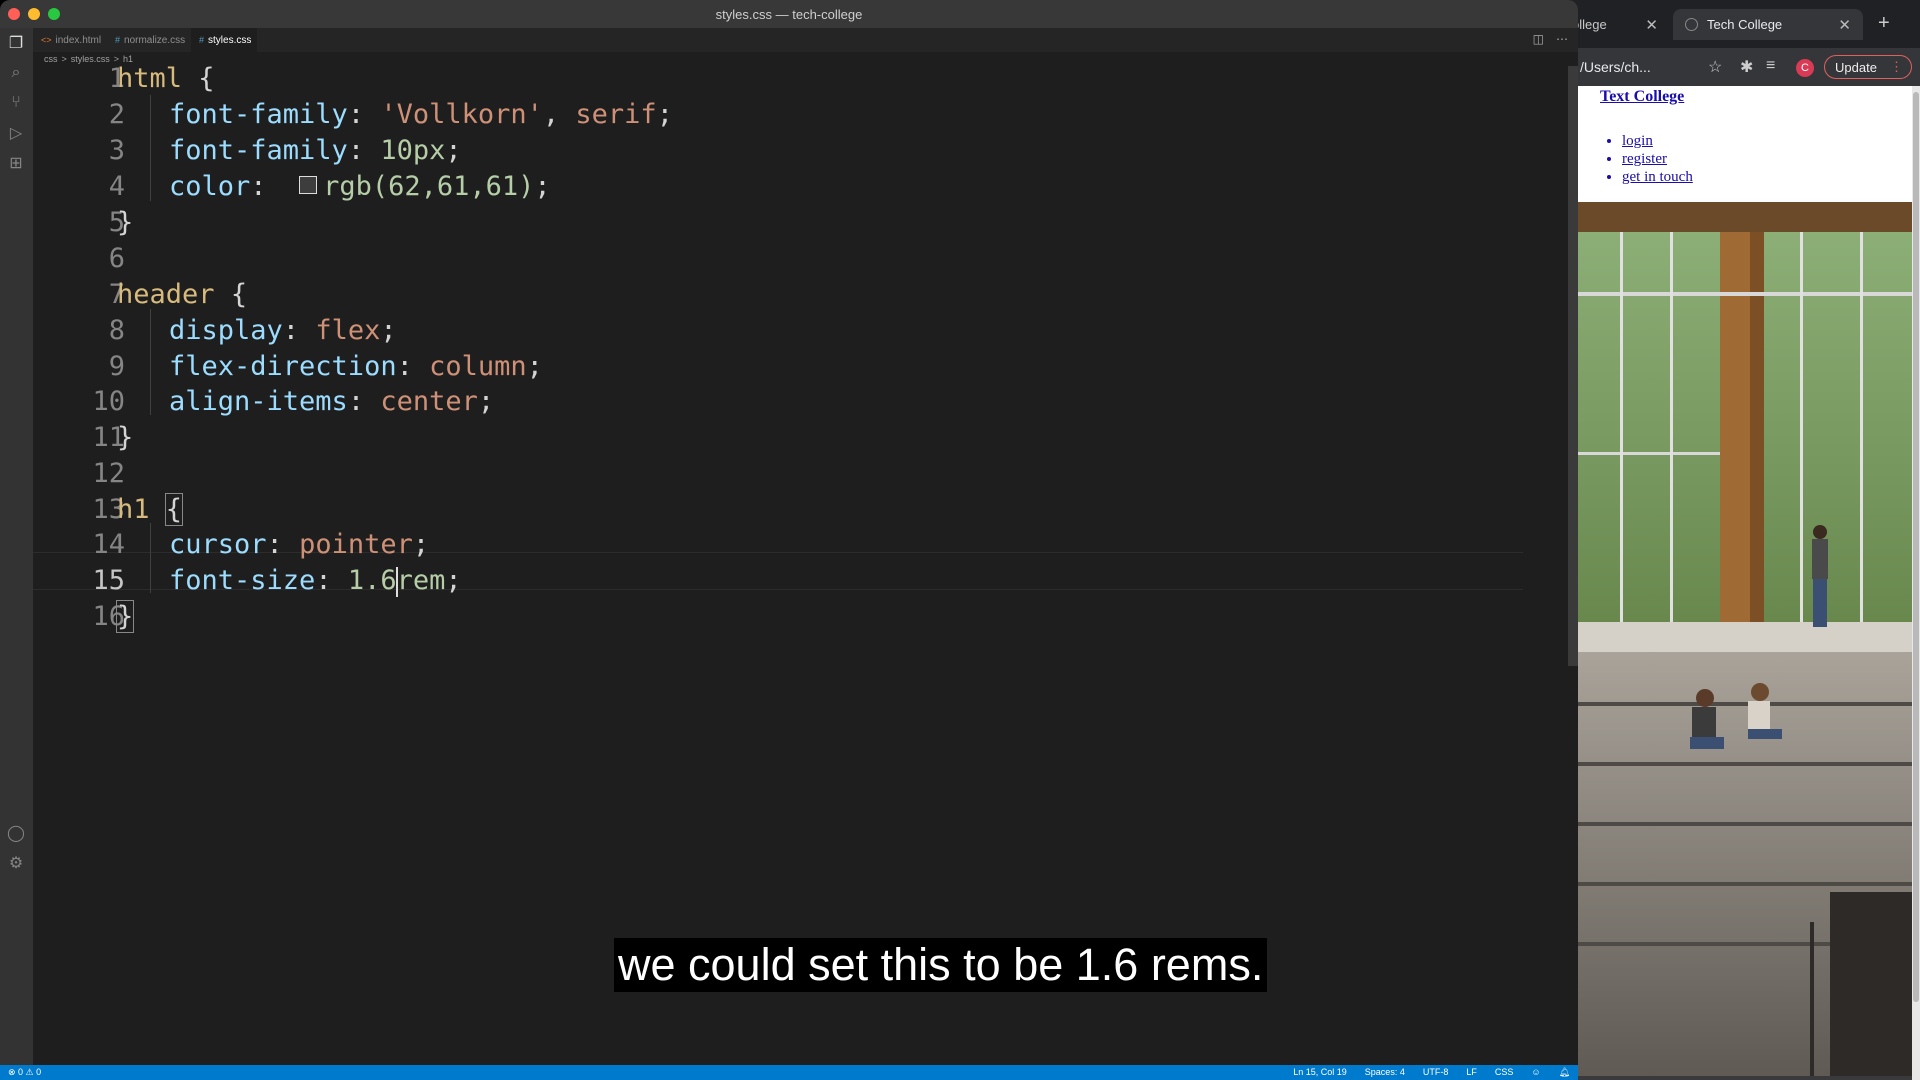  Describe the element at coordinates (116, 258) in the screenshot. I see `line-number: 6` at that location.